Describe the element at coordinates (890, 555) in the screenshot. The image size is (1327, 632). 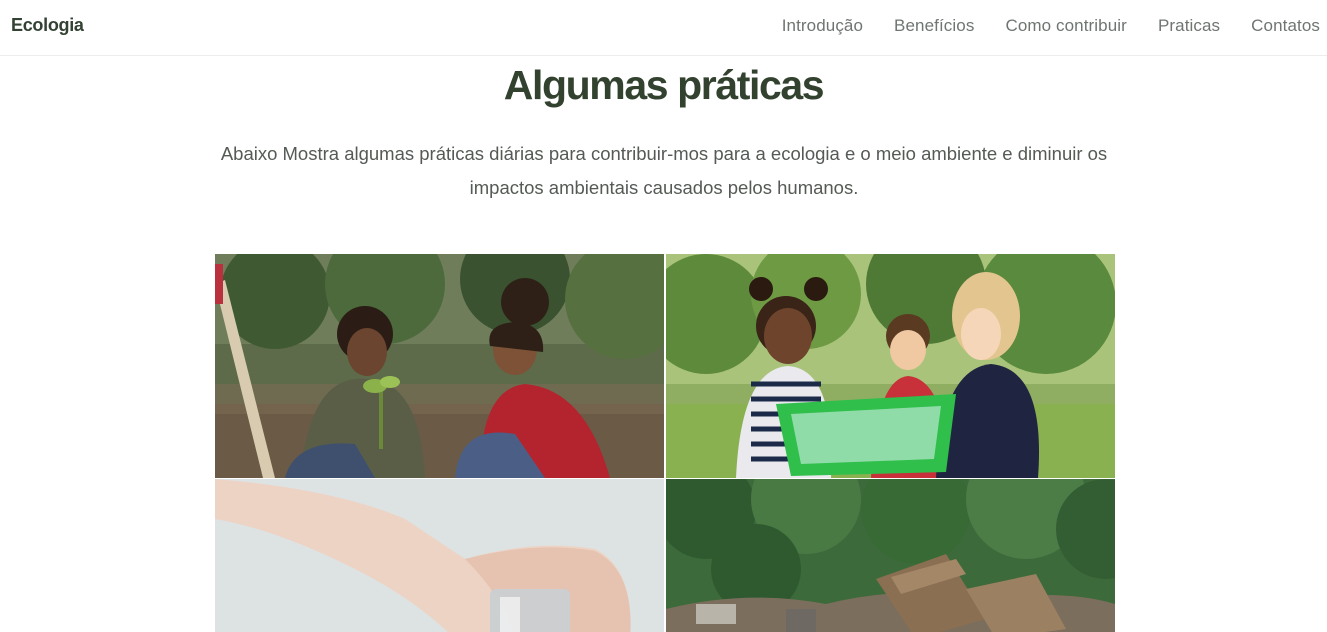
I see `photo-waste-in-nature` at that location.